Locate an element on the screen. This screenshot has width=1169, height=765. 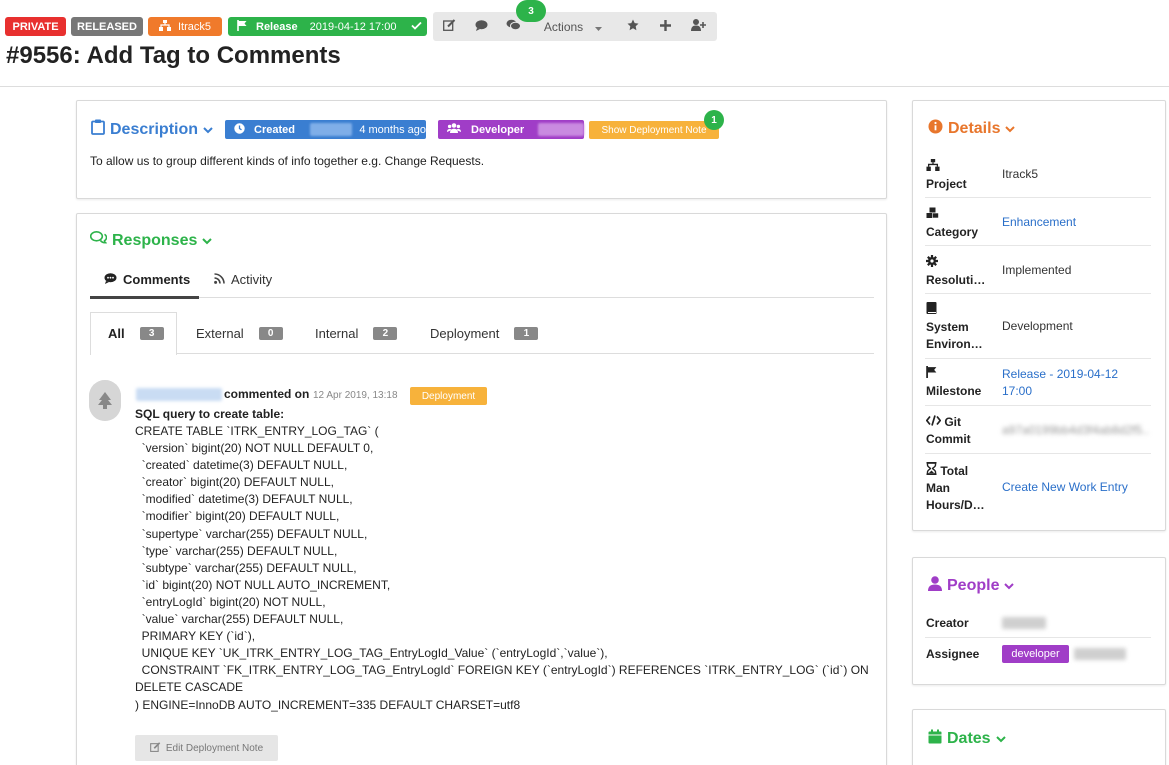
edit-deployment-note-button: Edit Deployment Note is located at coordinates (206, 748).